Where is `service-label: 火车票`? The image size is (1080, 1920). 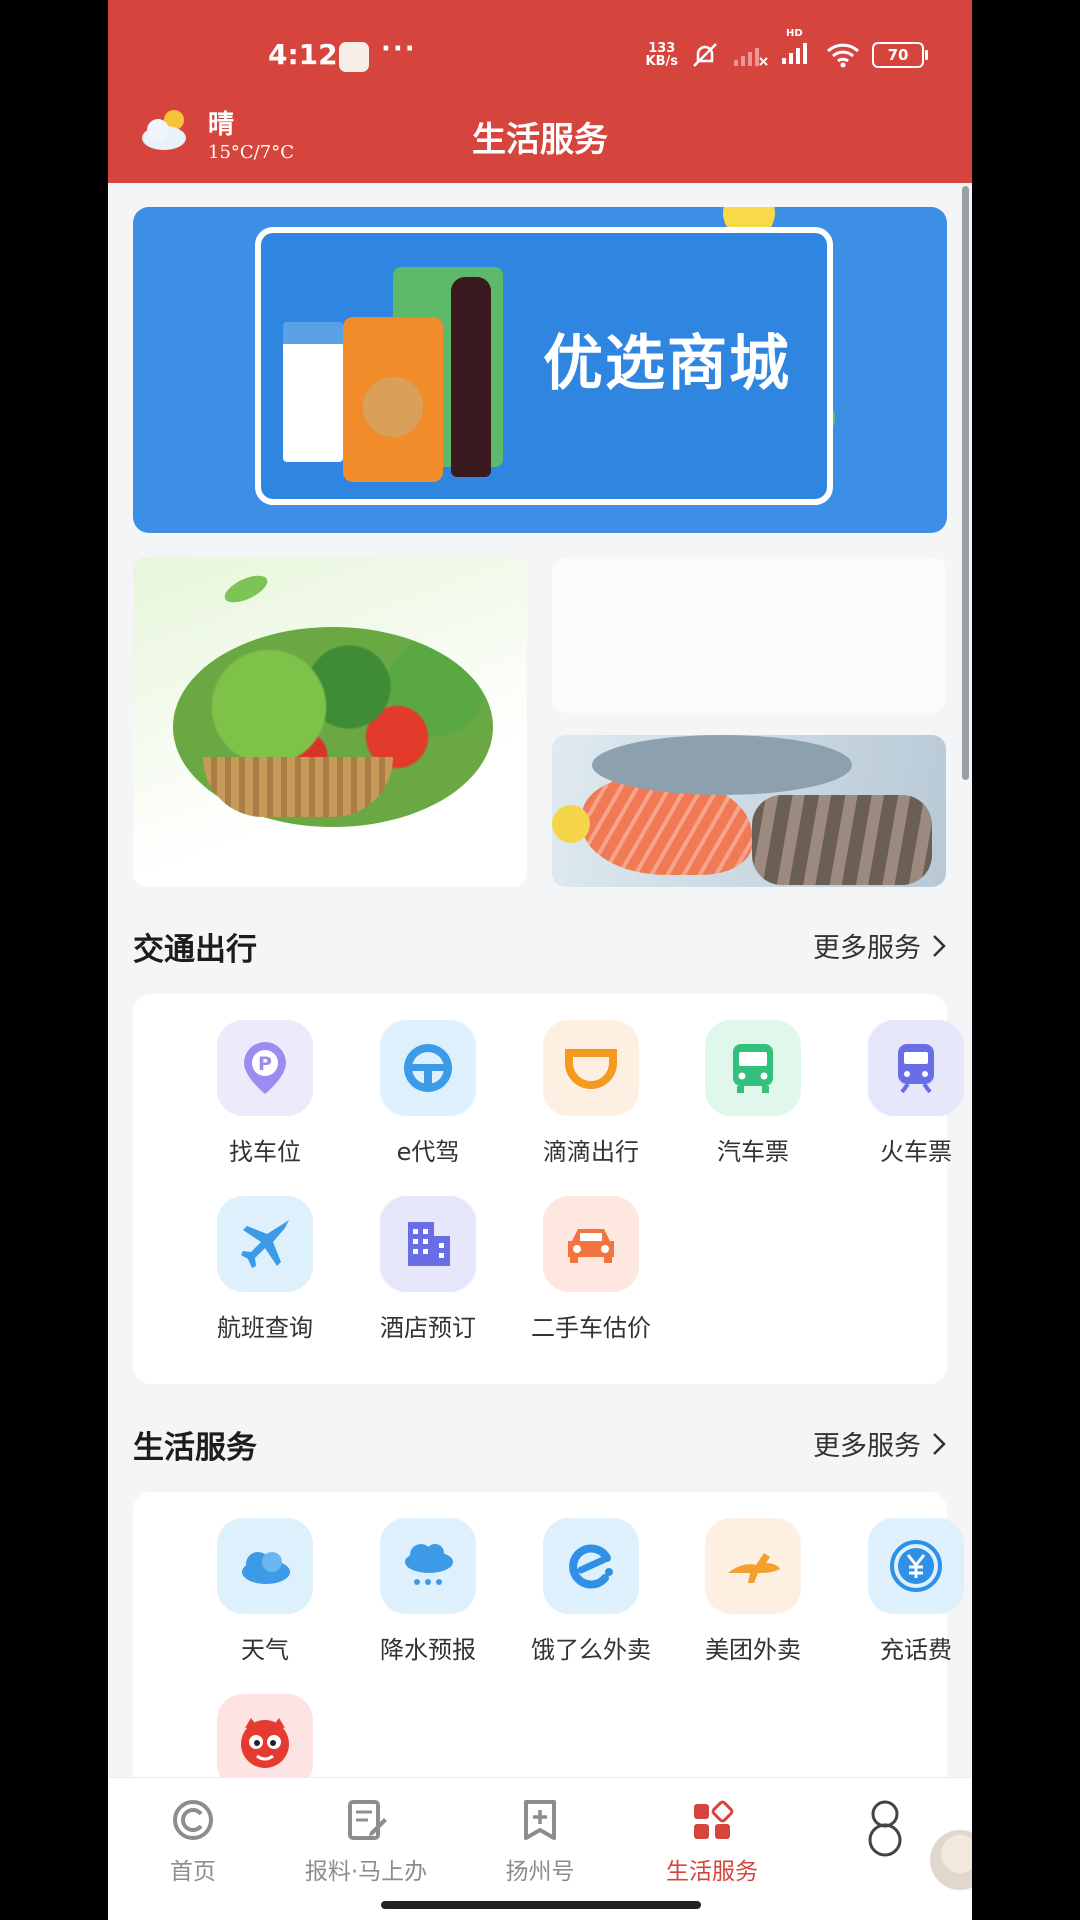
service-label: 火车票 is located at coordinates (916, 1152).